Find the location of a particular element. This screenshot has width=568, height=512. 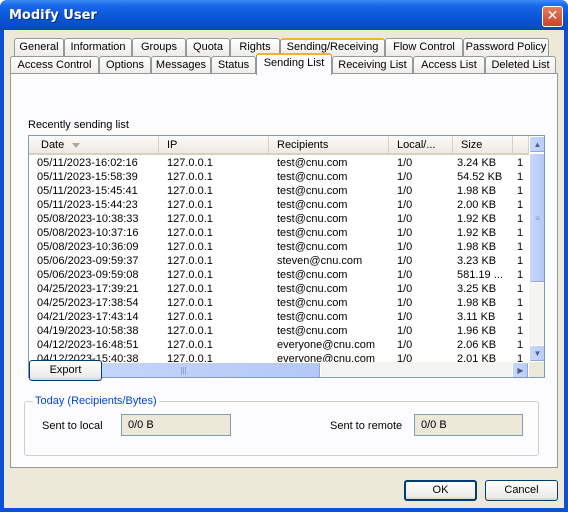

vertical-scroll-thumb: ≡ is located at coordinates (536, 218).